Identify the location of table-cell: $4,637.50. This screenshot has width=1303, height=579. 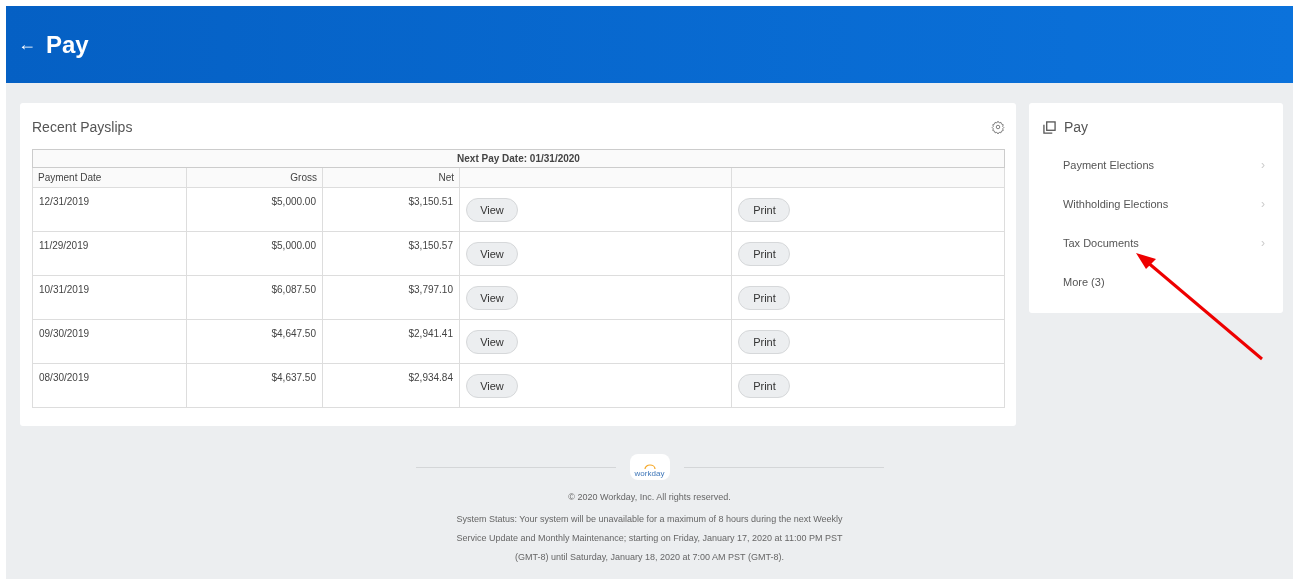
(254, 385).